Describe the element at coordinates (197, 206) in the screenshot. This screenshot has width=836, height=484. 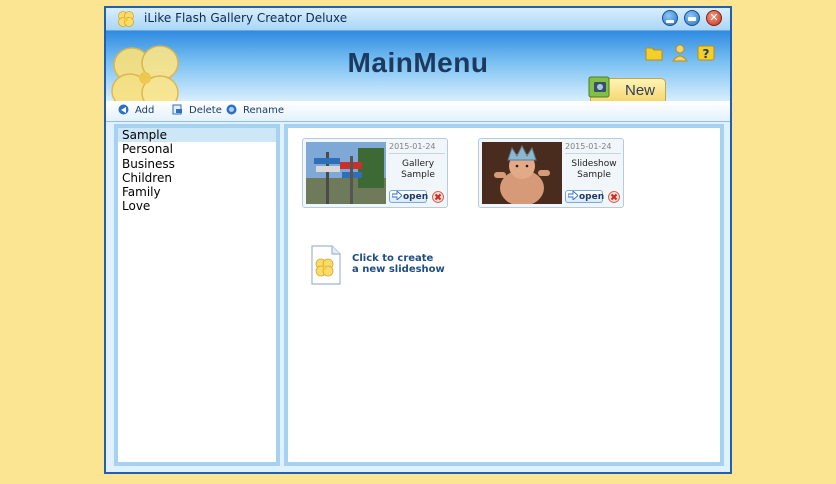
I see `list-item: Love` at that location.